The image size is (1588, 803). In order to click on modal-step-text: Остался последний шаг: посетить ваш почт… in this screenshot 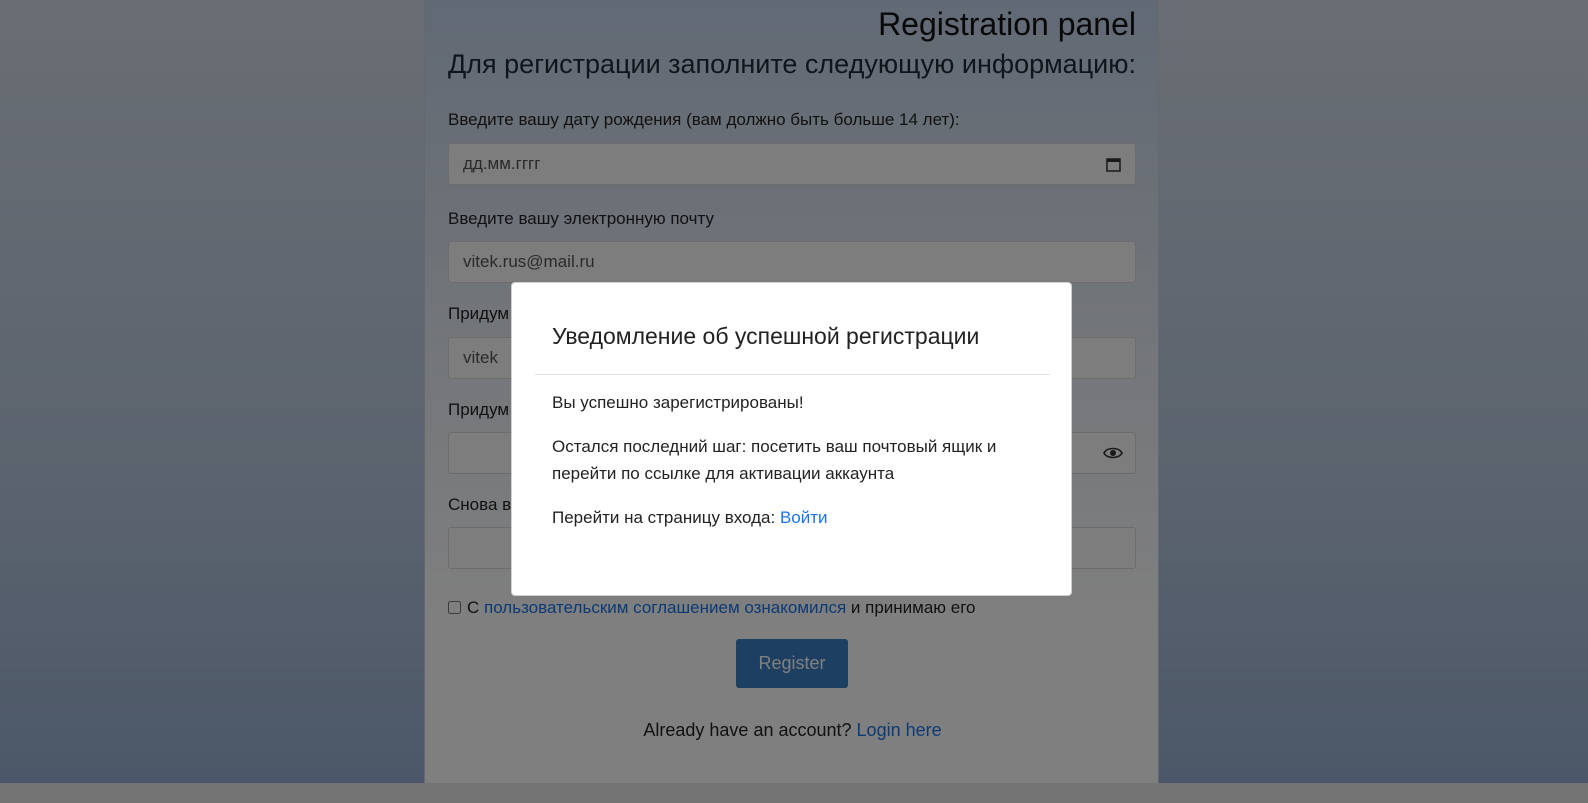, I will do `click(774, 460)`.